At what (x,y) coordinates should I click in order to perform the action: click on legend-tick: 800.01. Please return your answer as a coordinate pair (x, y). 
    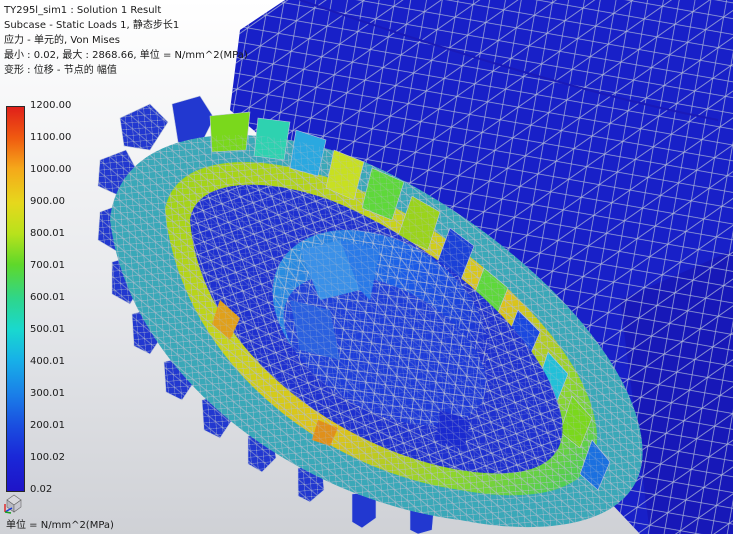
    Looking at the image, I should click on (47, 233).